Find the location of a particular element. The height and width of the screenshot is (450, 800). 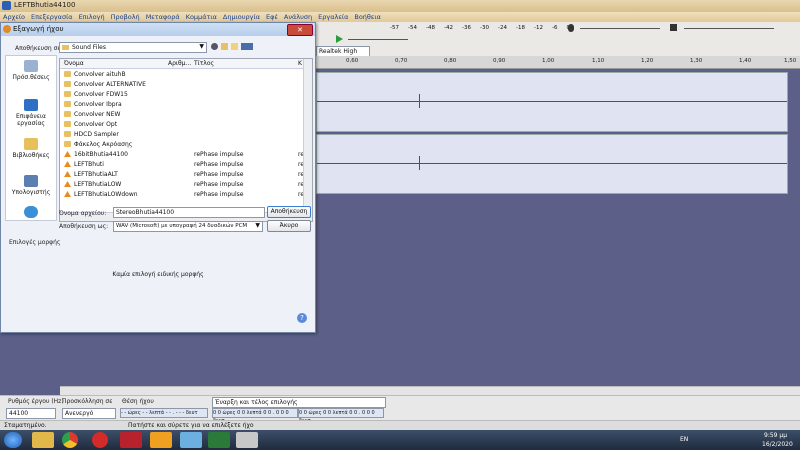

file-name: LEFTBhuti is located at coordinates (89, 164).